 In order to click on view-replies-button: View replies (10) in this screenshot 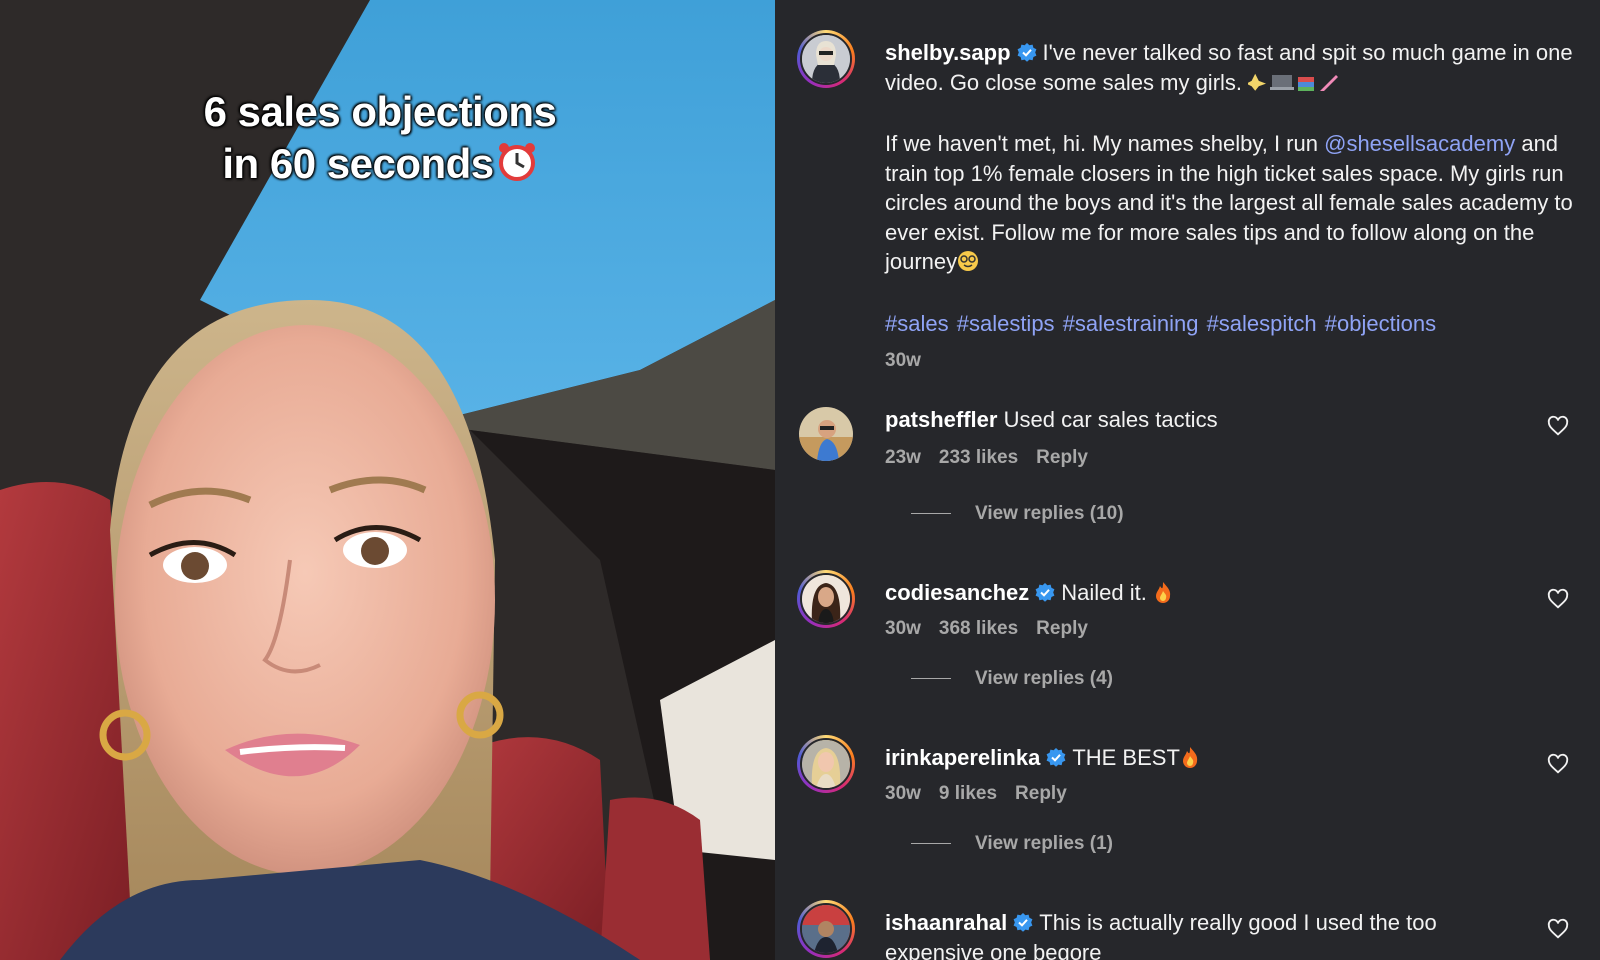, I will do `click(1017, 514)`.